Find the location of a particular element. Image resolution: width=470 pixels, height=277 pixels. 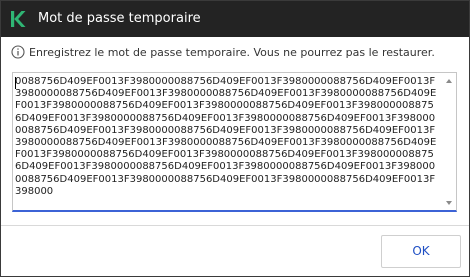

kaspersky-logo-icon is located at coordinates (18, 19).